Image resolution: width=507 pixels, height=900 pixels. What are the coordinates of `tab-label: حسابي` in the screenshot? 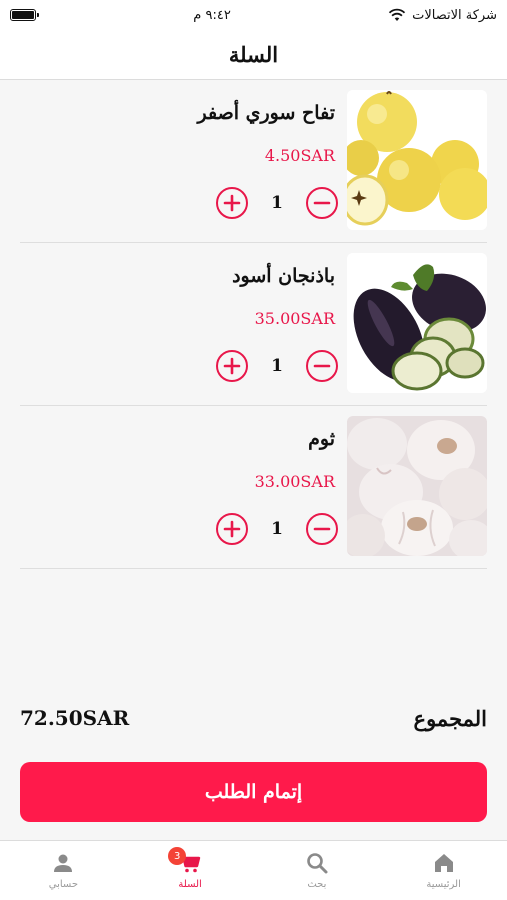 It's located at (63, 884).